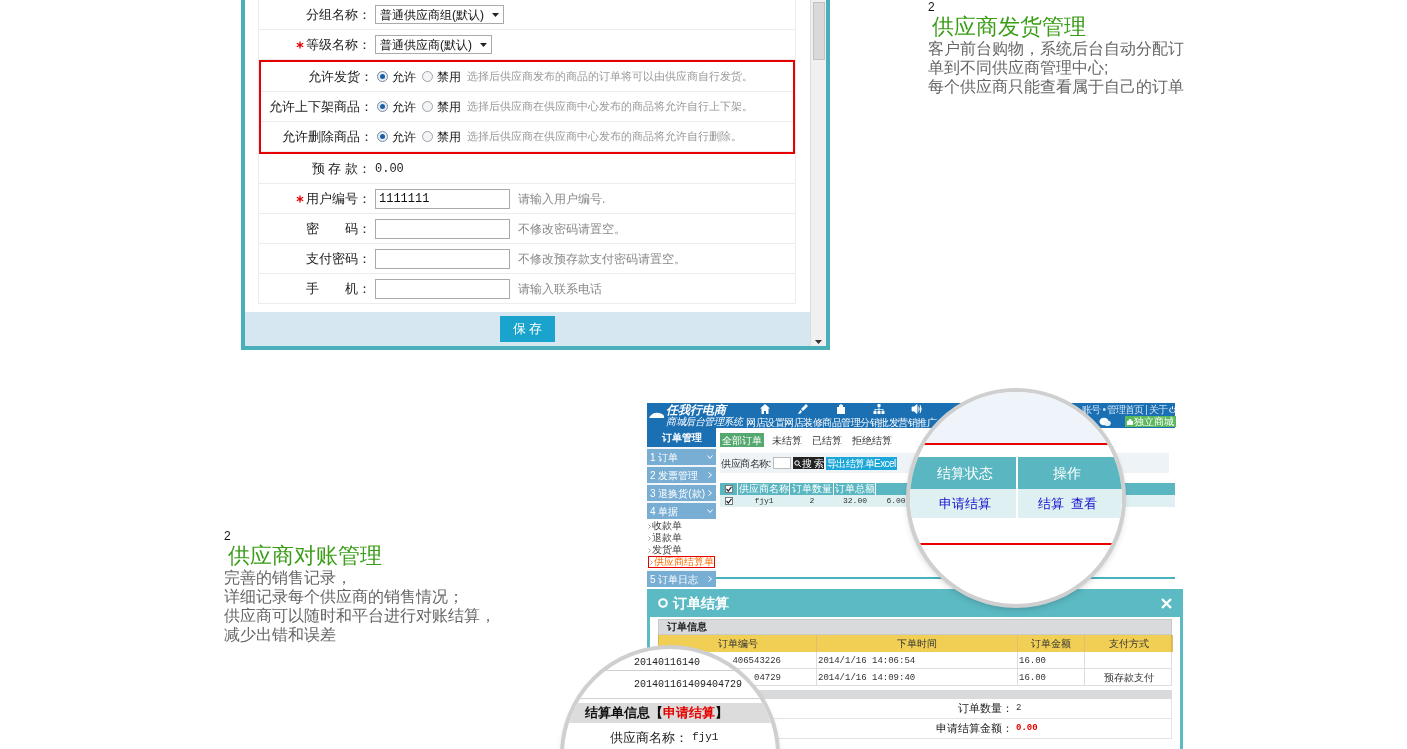 This screenshot has height=749, width=1407. I want to click on table-cell-text: 预存款支付, so click(1129, 678).